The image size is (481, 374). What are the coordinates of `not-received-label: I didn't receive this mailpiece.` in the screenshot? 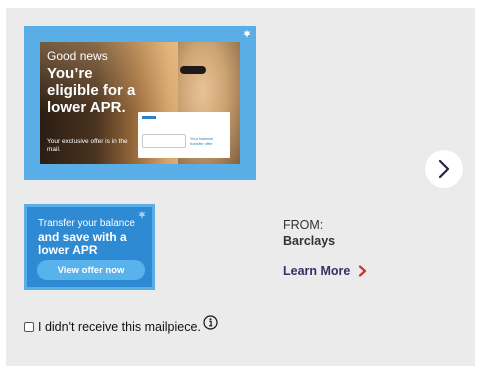 It's located at (119, 327).